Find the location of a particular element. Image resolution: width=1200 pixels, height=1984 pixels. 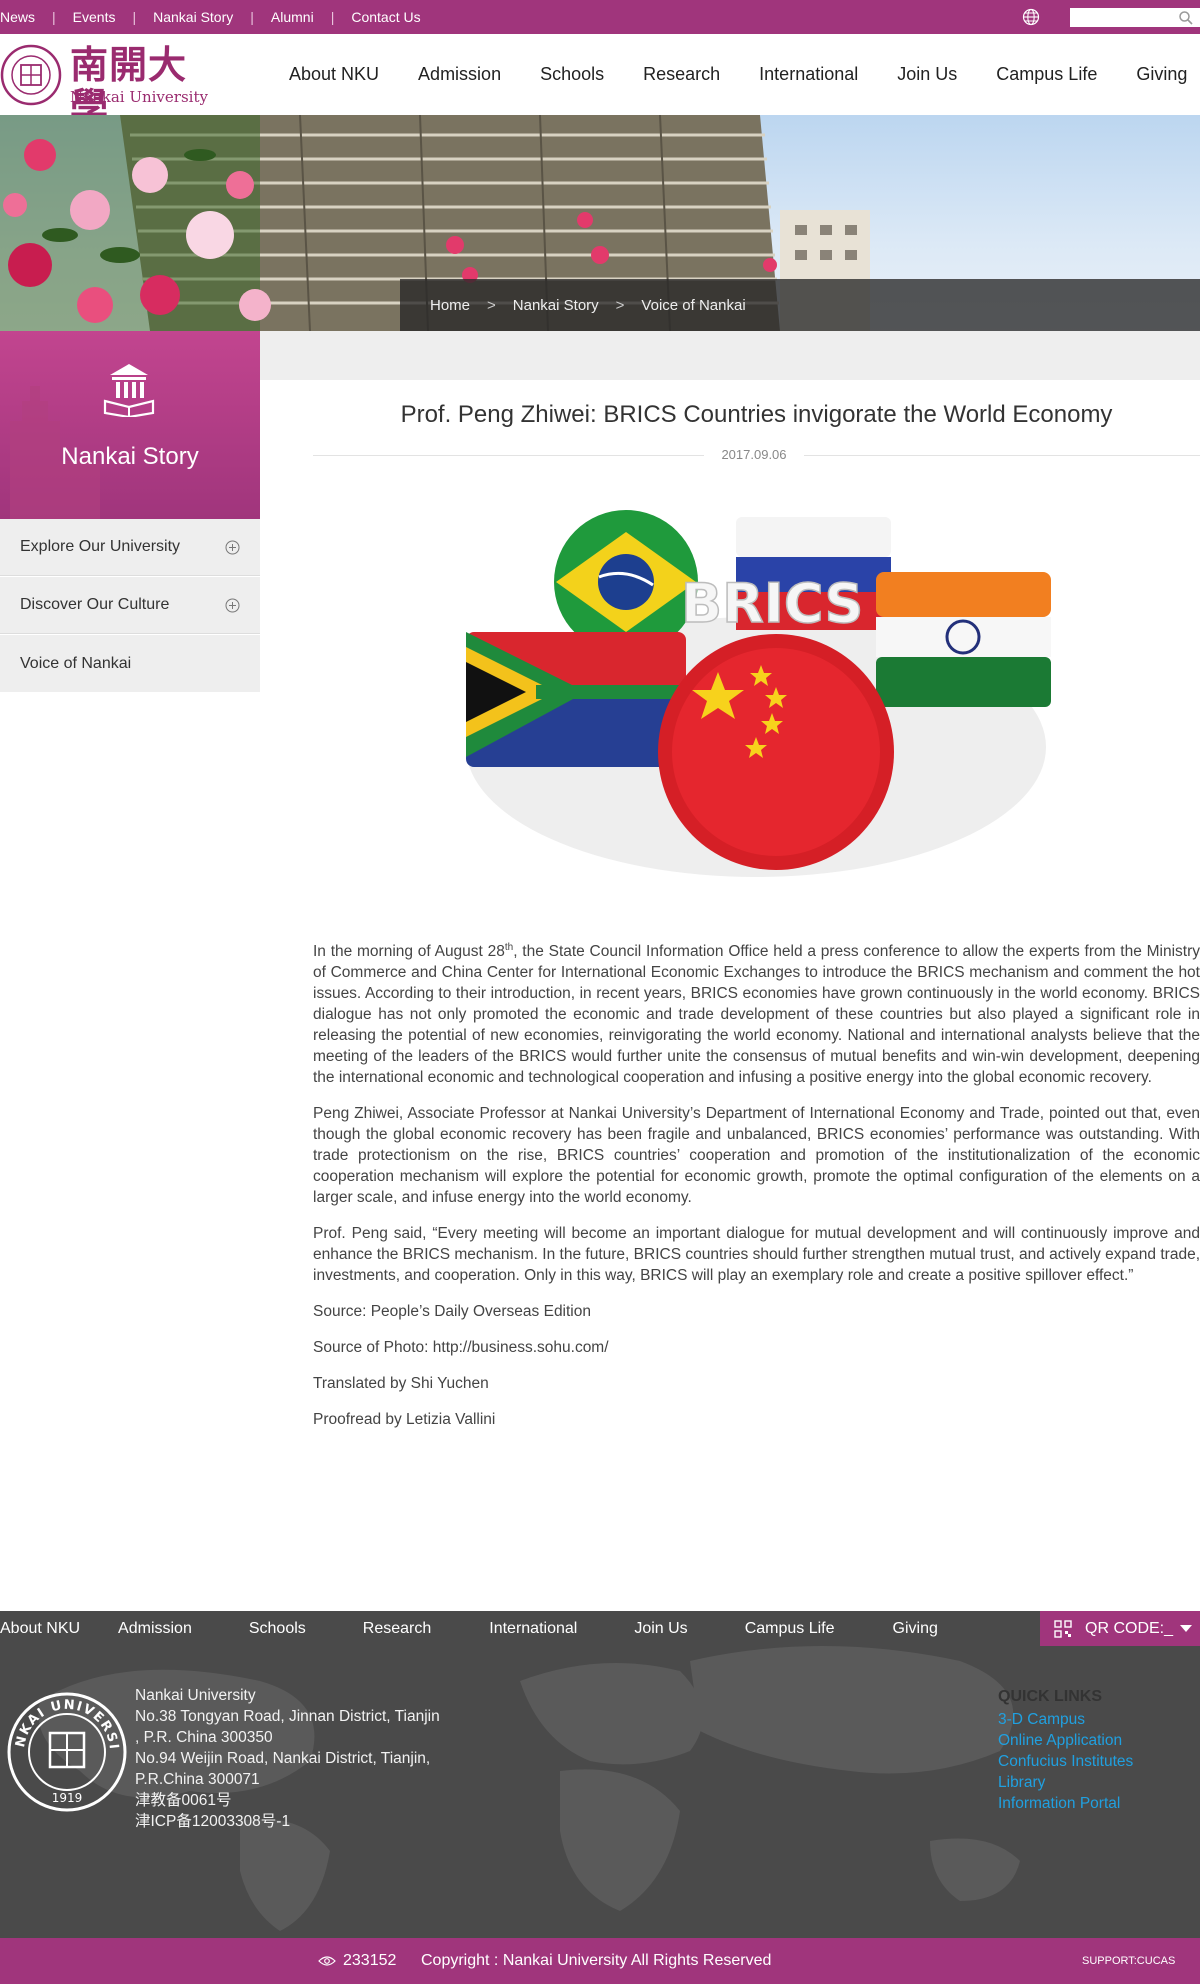

globe-icon is located at coordinates (1031, 17).